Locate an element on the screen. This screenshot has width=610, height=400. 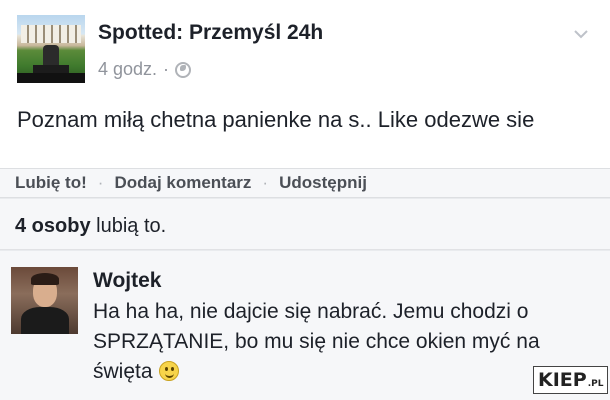
post-timestamp: 4 godz. is located at coordinates (127, 69).